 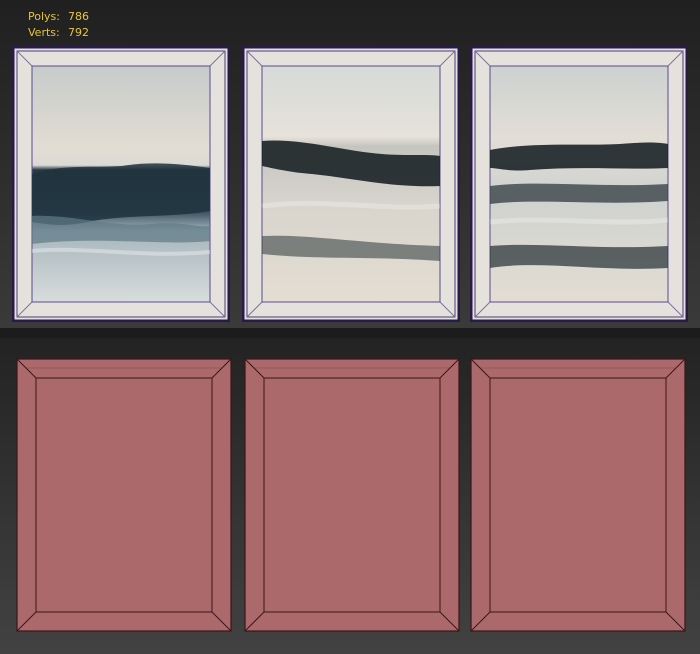 What do you see at coordinates (58, 25) in the screenshot?
I see `viewport-statistics: Polys: 786 Verts: 792` at bounding box center [58, 25].